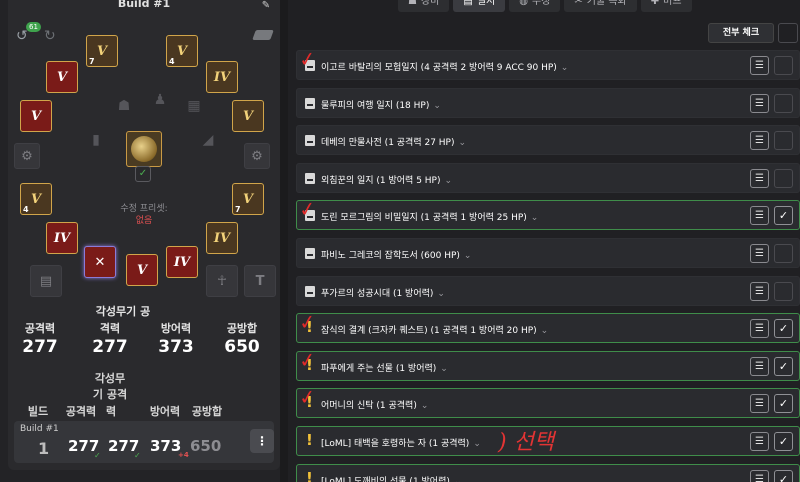 The height and width of the screenshot is (482, 800). I want to click on undo-icon: ↺, so click(22, 36).